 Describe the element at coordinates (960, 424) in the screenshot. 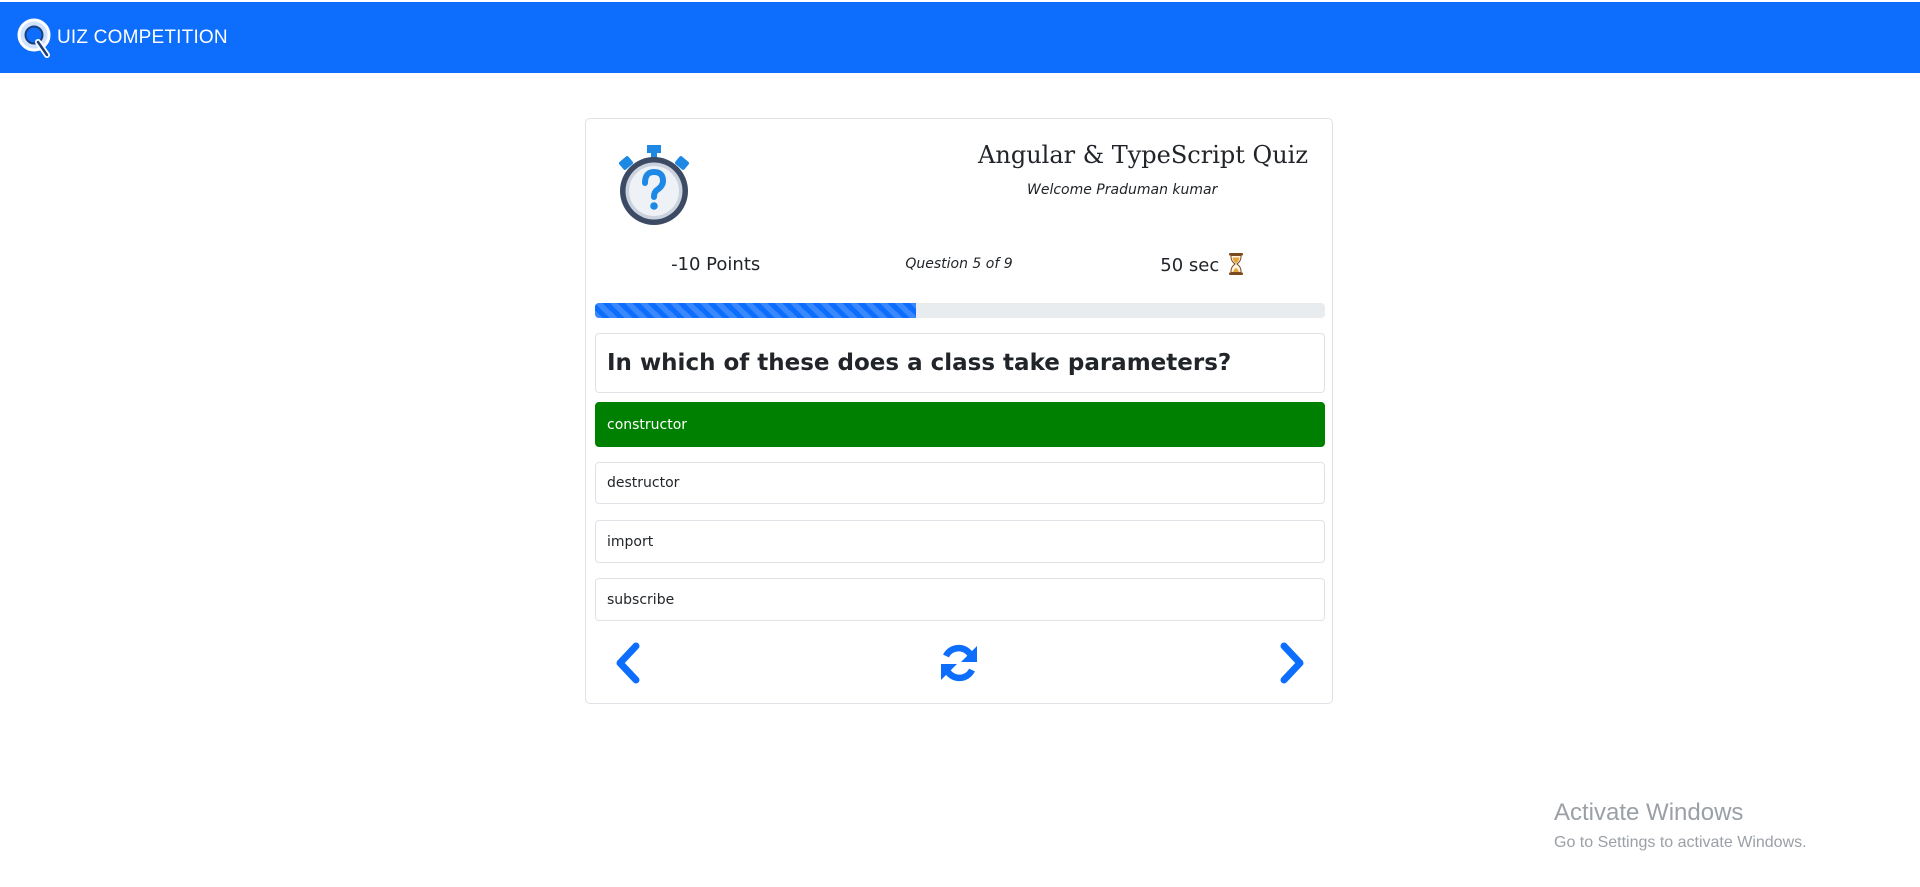

I see `answer-option-constructor: constructor` at that location.